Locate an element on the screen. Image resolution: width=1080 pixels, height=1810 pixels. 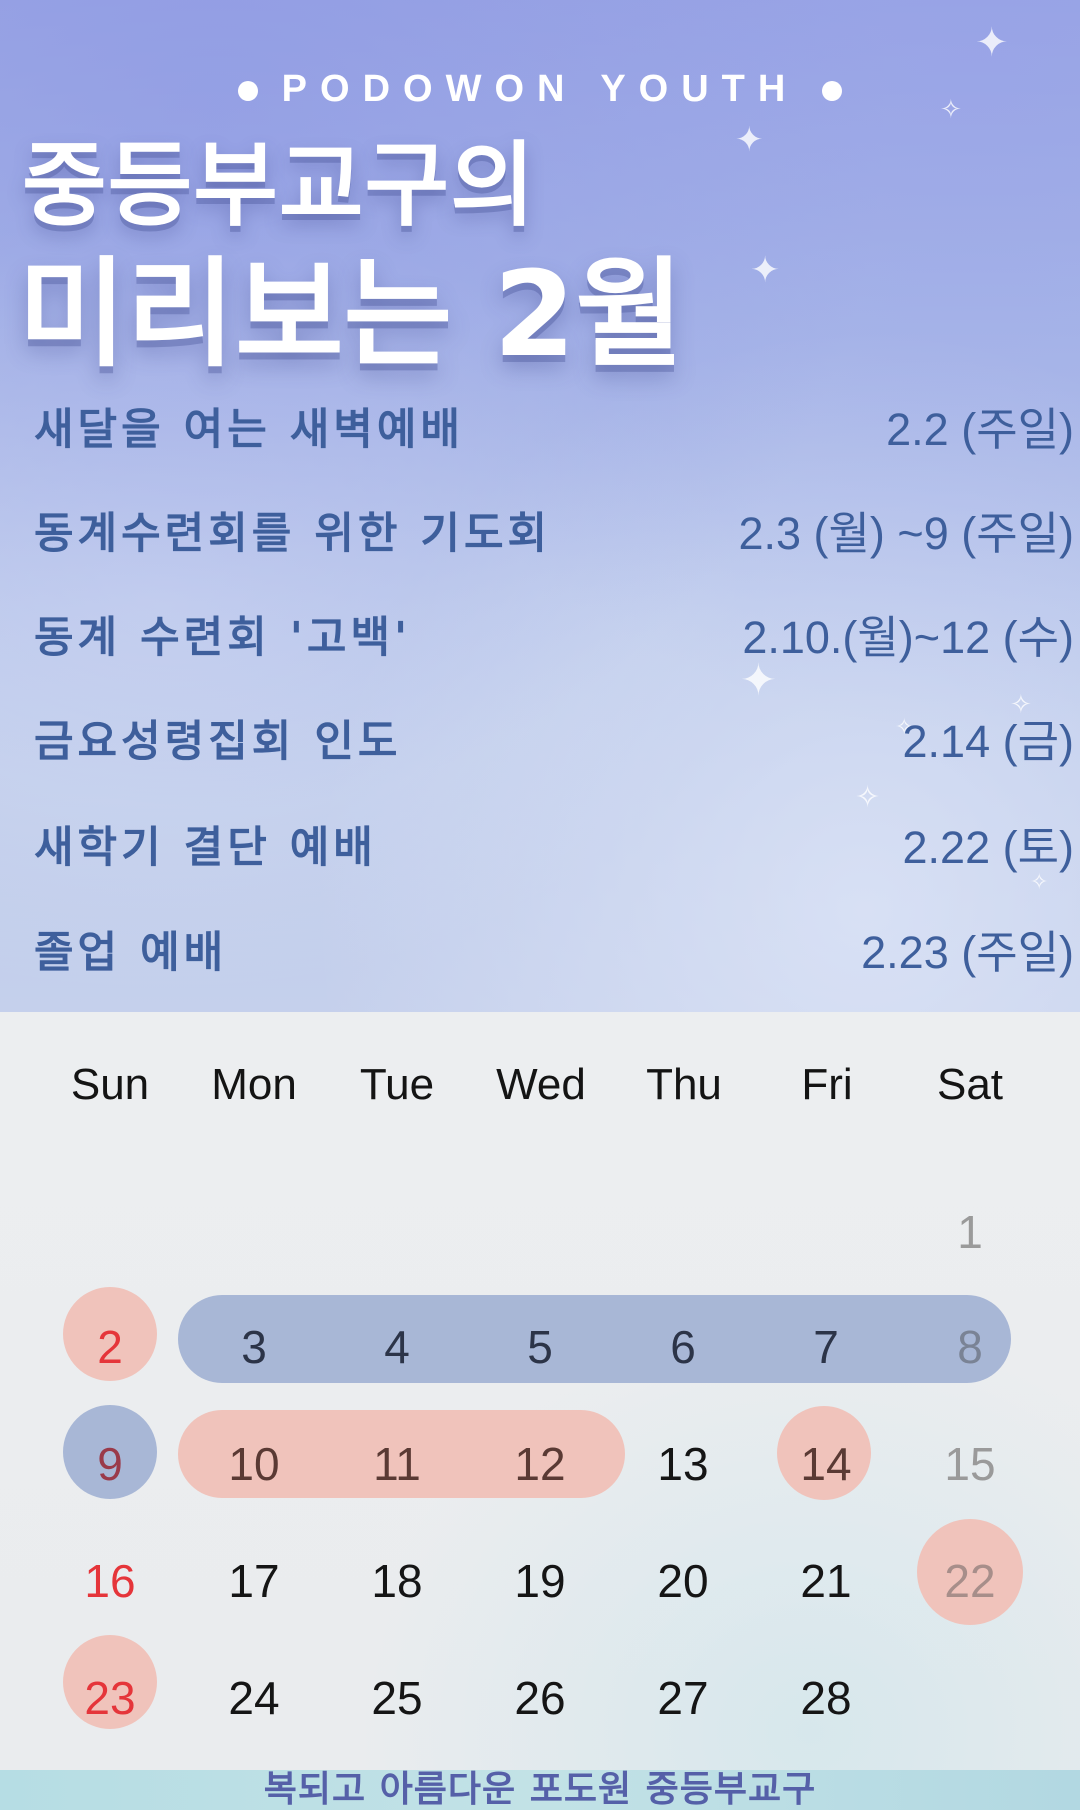
event-date: 2.2 (주일) is located at coordinates (980, 429).